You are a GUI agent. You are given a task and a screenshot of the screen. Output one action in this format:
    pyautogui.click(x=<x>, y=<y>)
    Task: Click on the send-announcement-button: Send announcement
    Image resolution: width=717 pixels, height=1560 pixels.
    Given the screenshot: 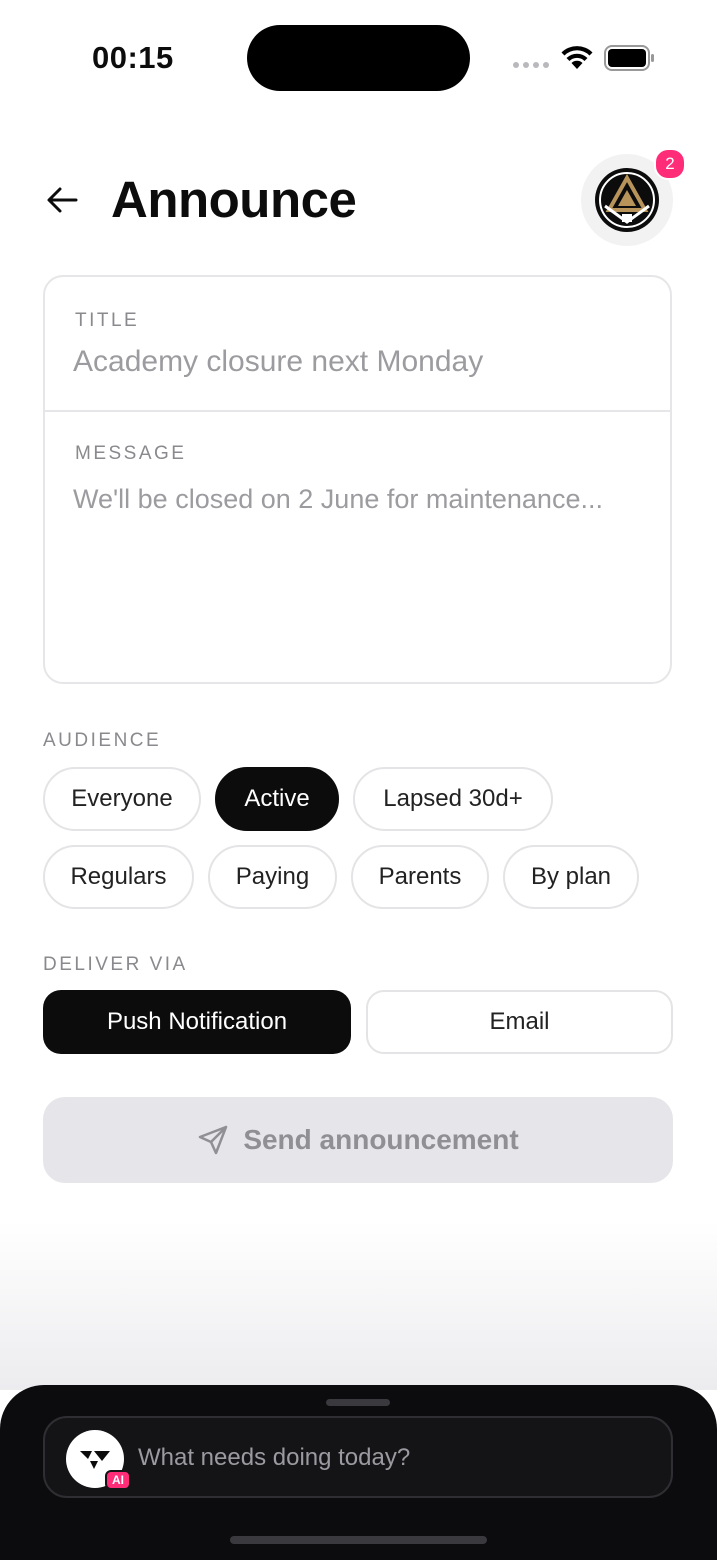 What is the action you would take?
    pyautogui.click(x=358, y=1140)
    